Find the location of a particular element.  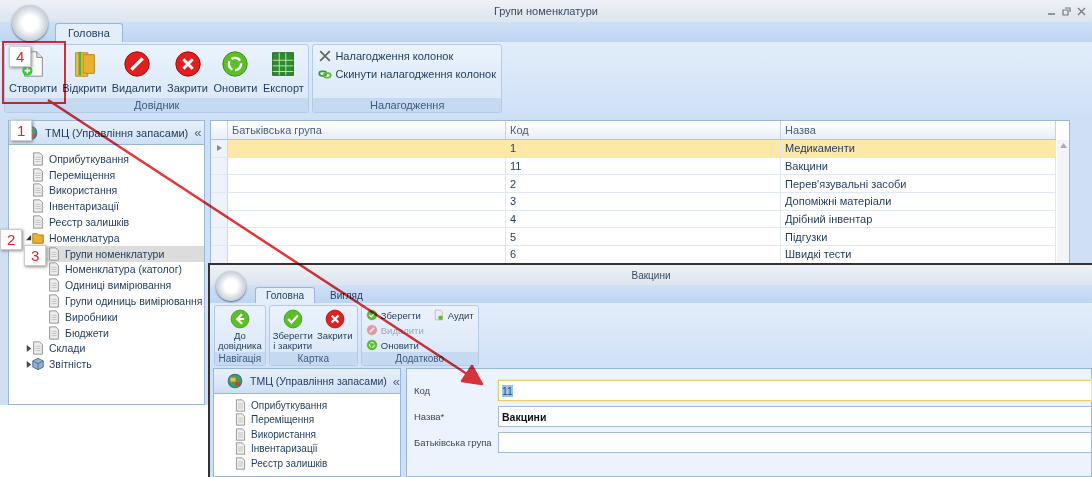

ribbon-button: Зберегти і закрити is located at coordinates (292, 329).